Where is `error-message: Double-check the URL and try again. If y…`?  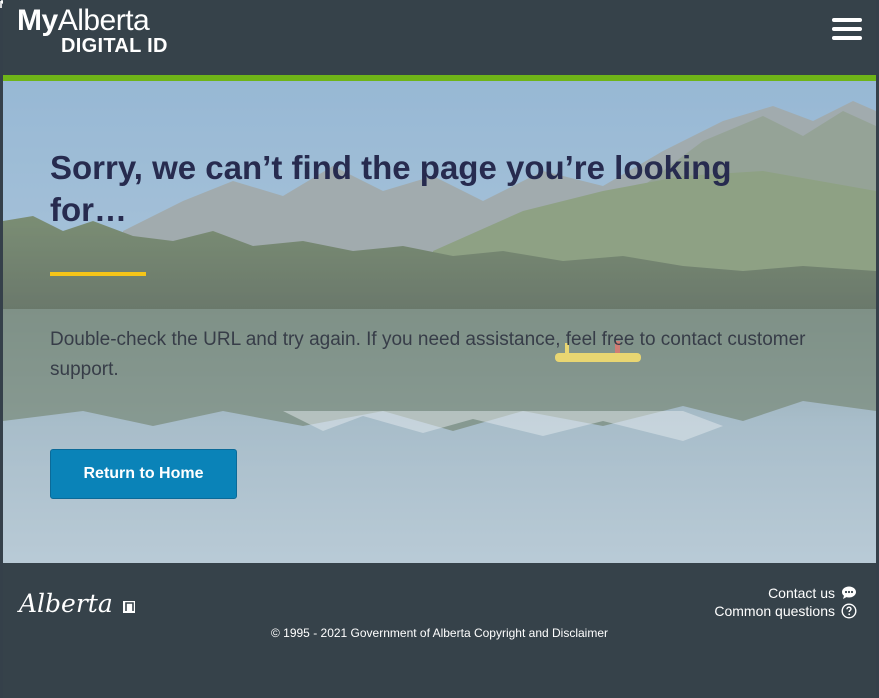 error-message: Double-check the URL and try again. If y… is located at coordinates (428, 354).